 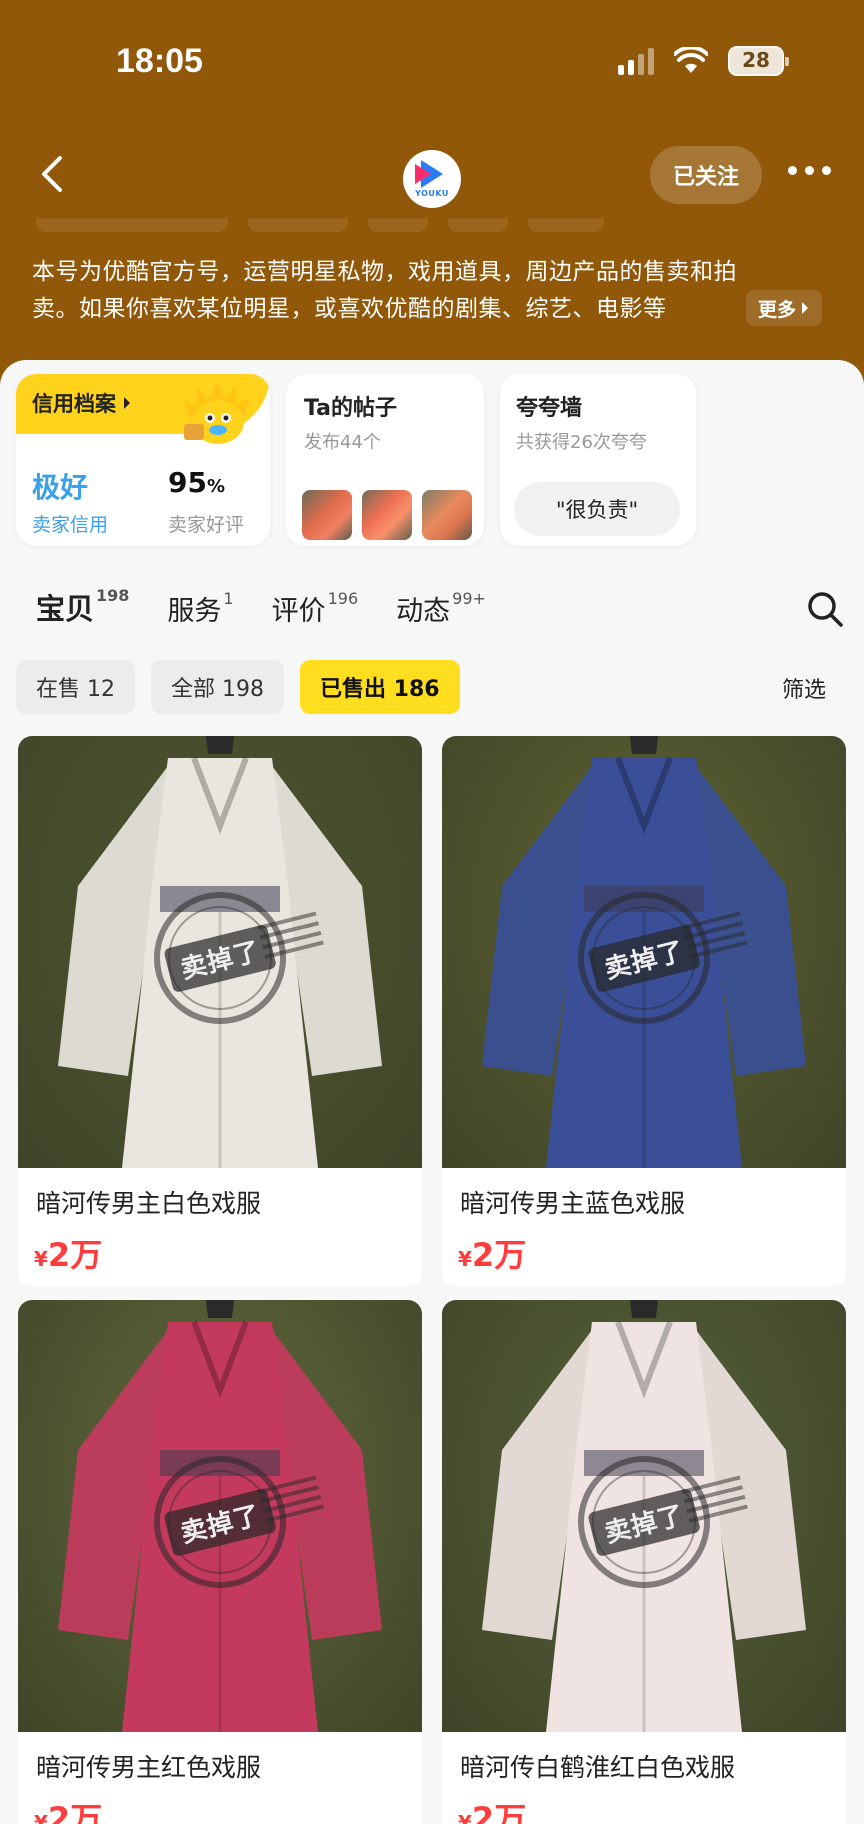 I want to click on tab-count: 99+, so click(x=469, y=598).